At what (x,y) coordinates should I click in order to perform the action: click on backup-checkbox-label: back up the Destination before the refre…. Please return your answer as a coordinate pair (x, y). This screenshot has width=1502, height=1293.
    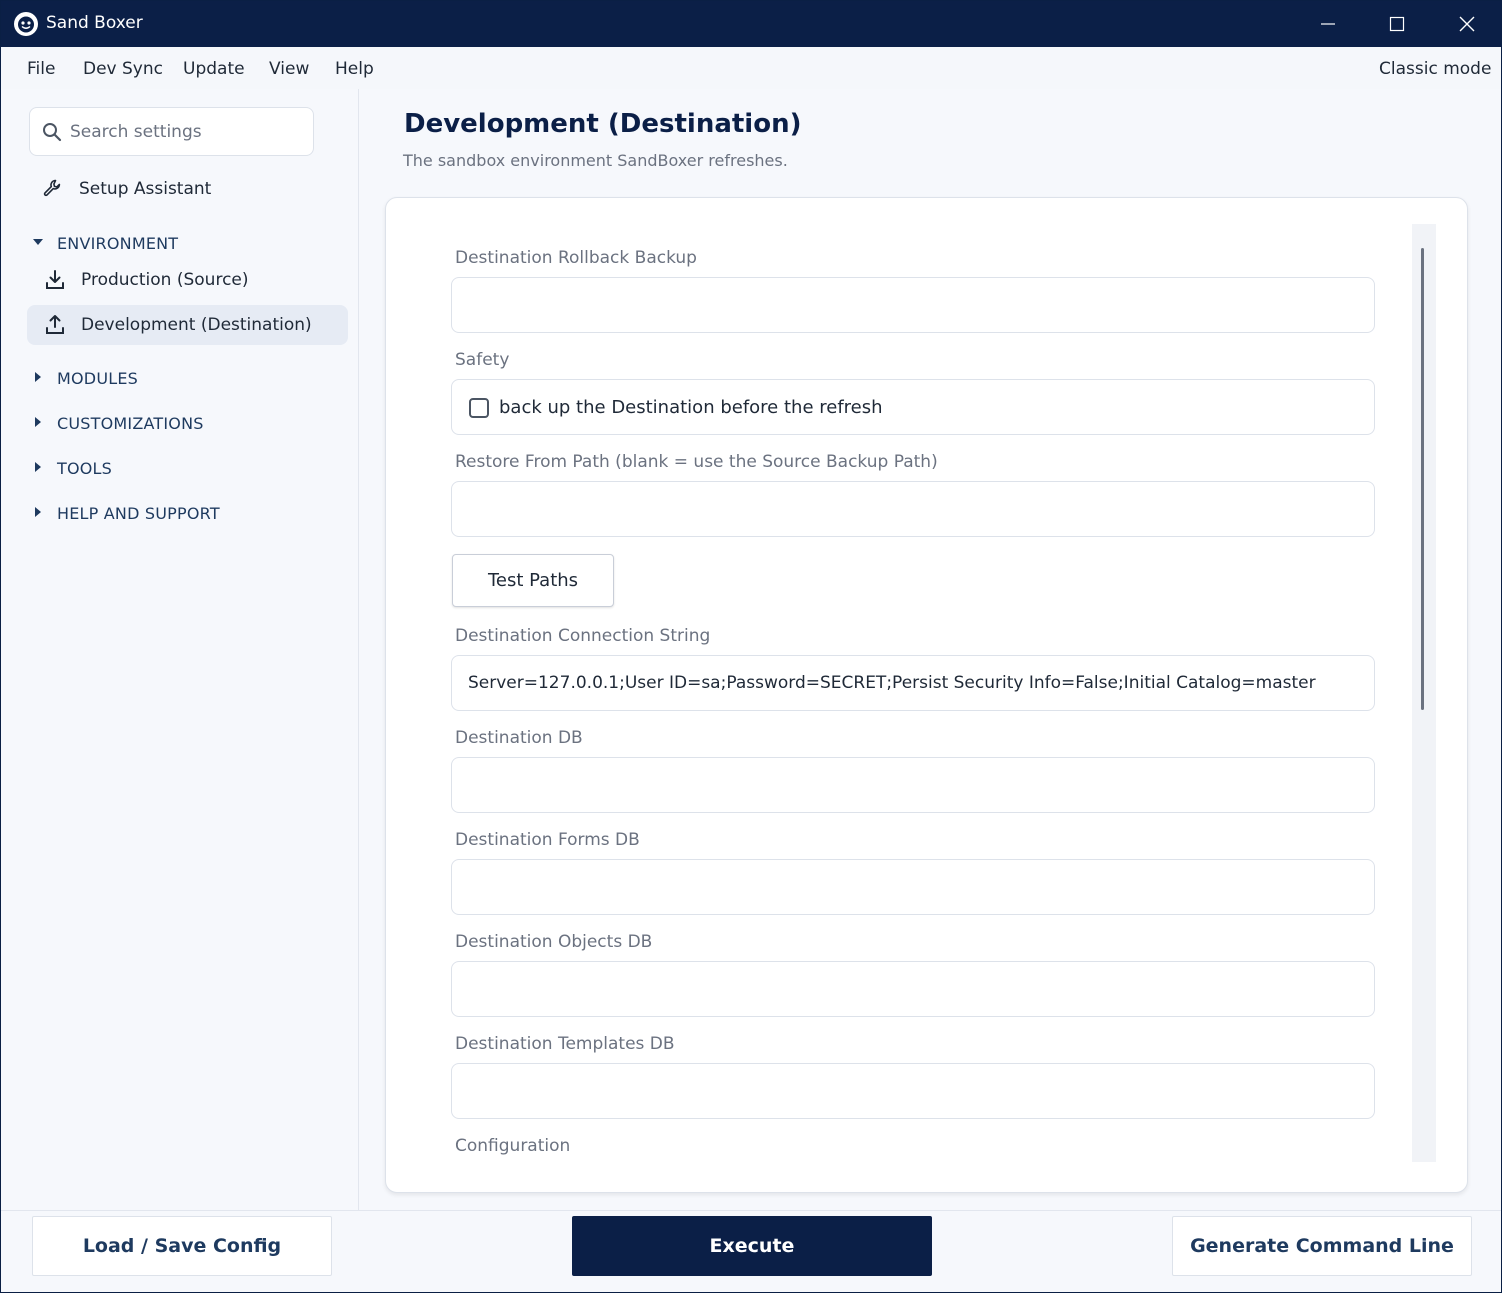
    Looking at the image, I should click on (691, 407).